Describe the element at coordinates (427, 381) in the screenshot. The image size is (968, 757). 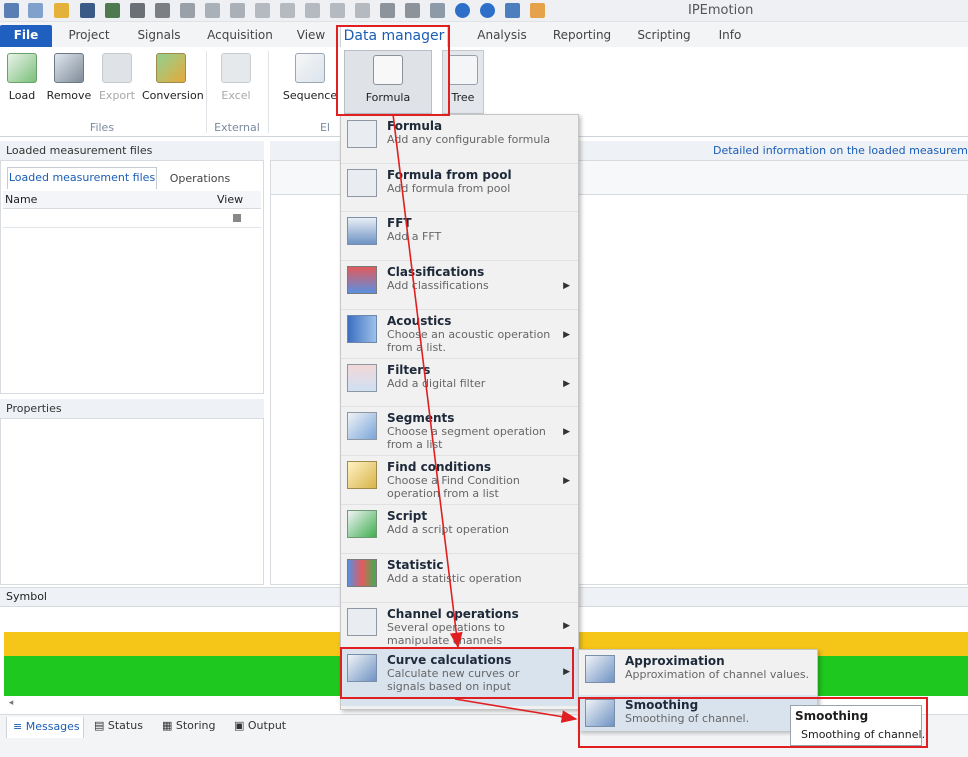
I see `arrow-formula-to-curve` at that location.